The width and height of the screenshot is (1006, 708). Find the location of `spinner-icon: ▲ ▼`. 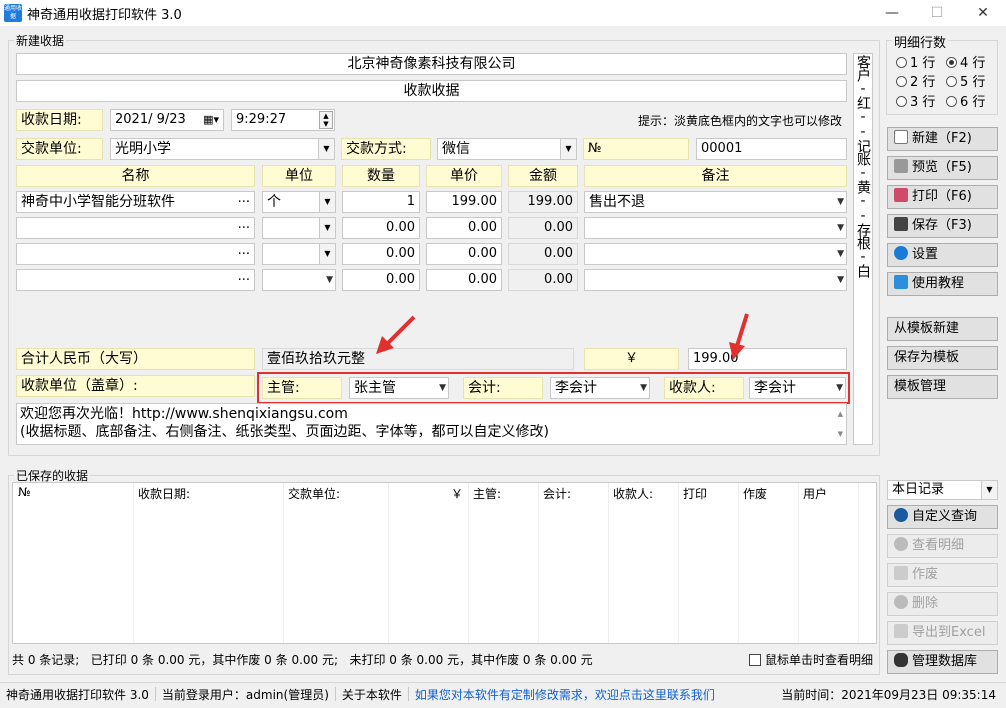

spinner-icon: ▲ ▼ is located at coordinates (326, 120).